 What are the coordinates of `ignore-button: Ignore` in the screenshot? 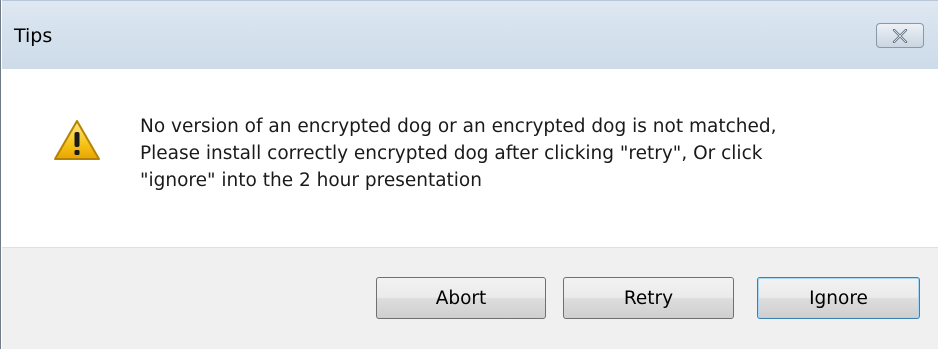 It's located at (838, 298).